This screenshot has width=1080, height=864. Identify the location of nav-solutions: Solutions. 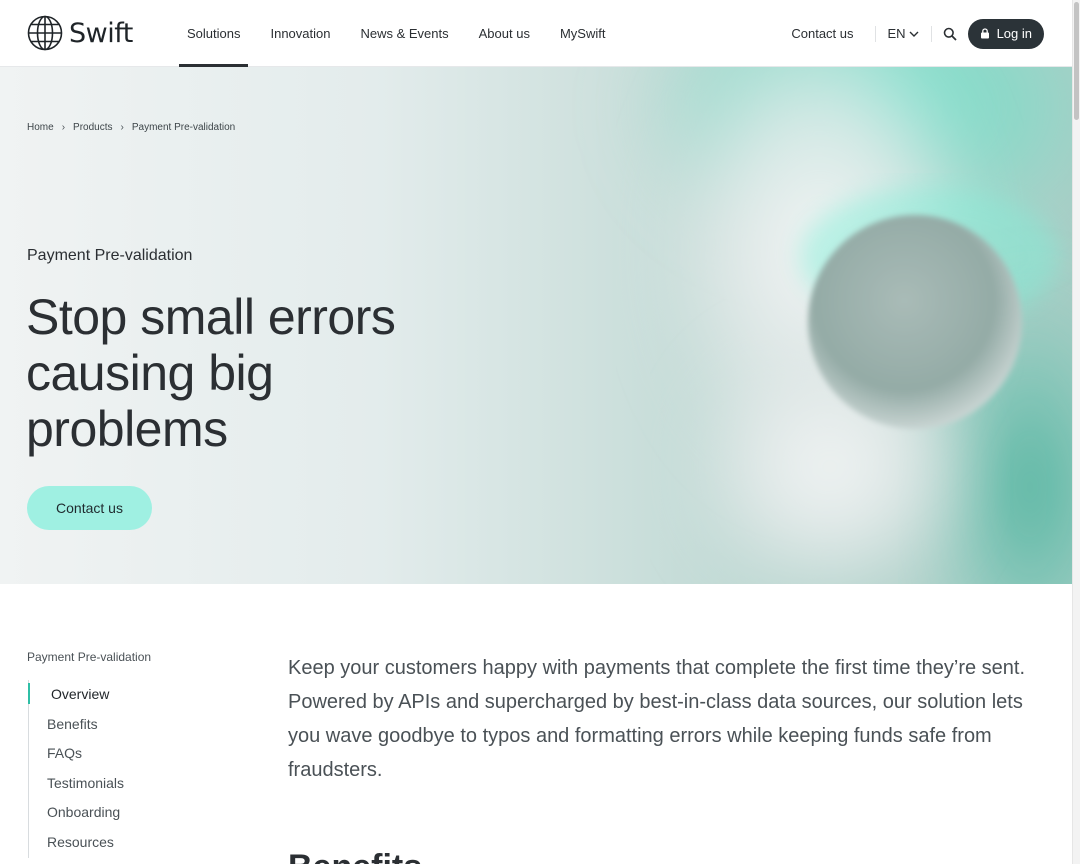
(214, 33).